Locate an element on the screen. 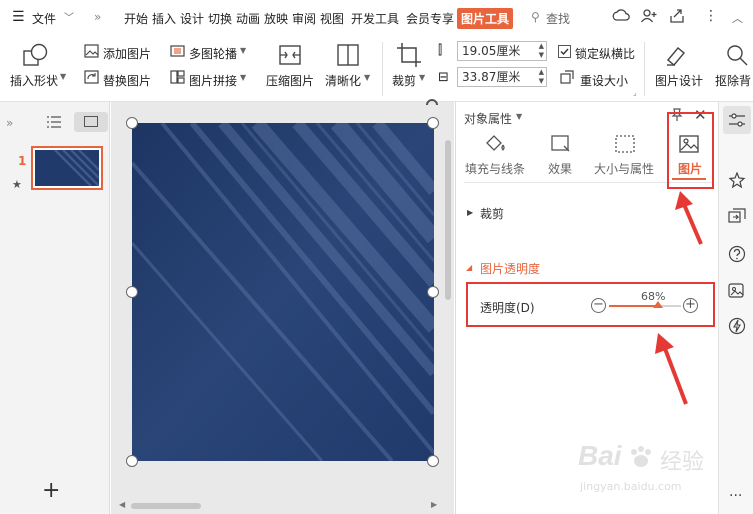 This screenshot has width=753, height=514. tab-animation: 动画 is located at coordinates (248, 18).